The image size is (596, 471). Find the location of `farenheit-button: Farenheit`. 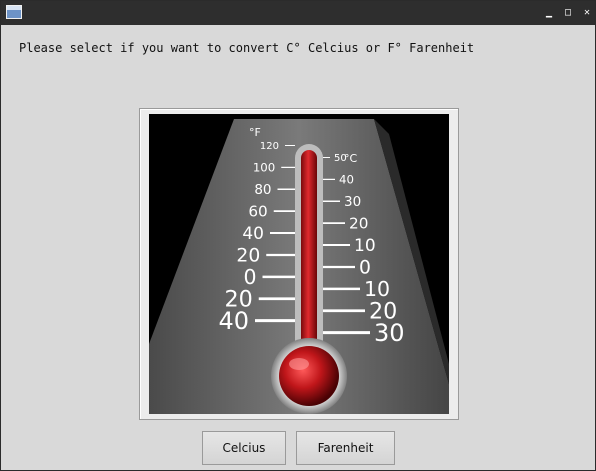

farenheit-button: Farenheit is located at coordinates (345, 448).